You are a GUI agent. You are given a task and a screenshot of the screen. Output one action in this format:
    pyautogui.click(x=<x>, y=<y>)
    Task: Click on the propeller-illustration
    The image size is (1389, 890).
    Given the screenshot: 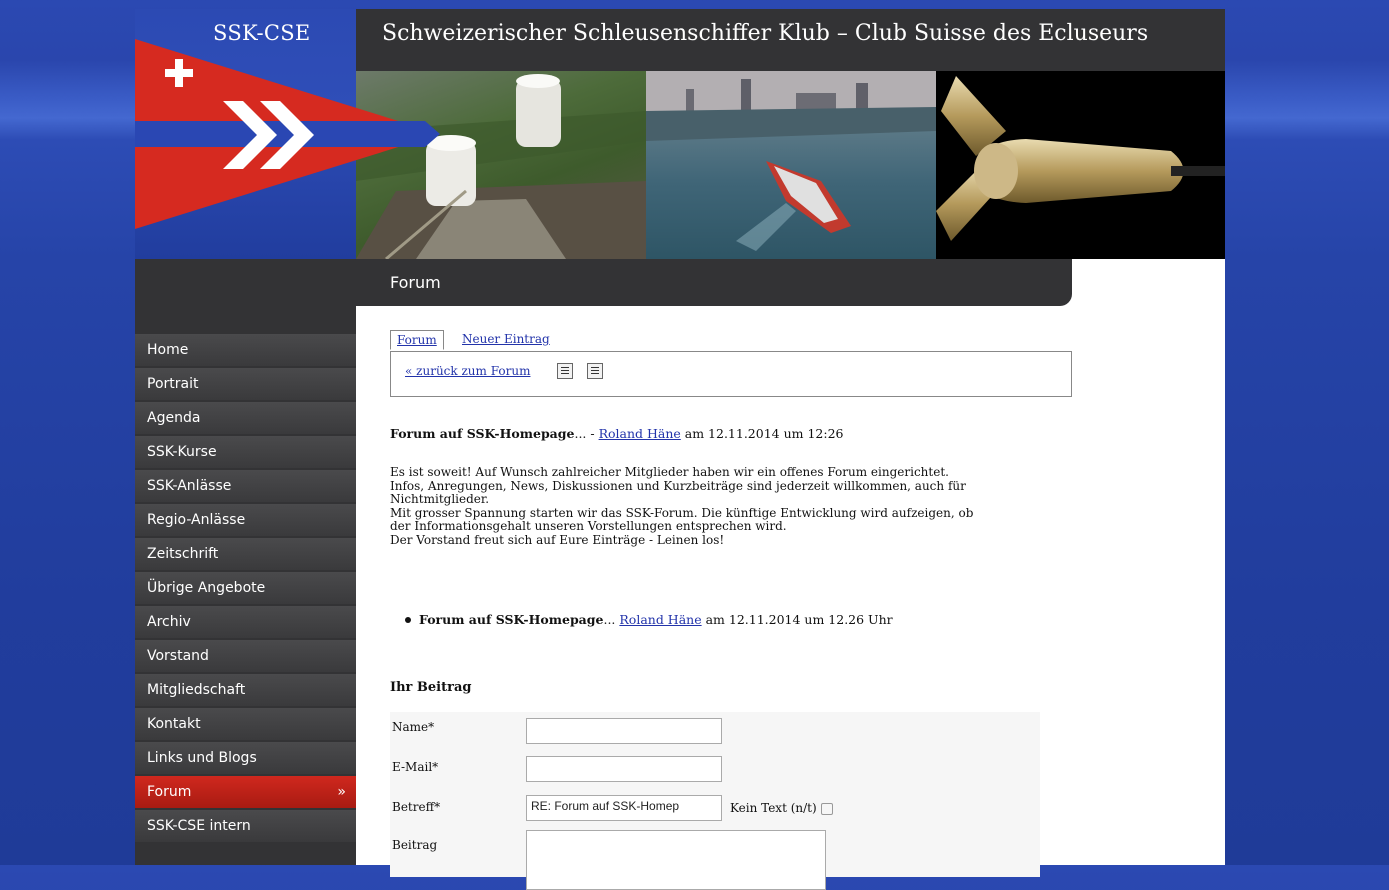 What is the action you would take?
    pyautogui.click(x=1080, y=158)
    